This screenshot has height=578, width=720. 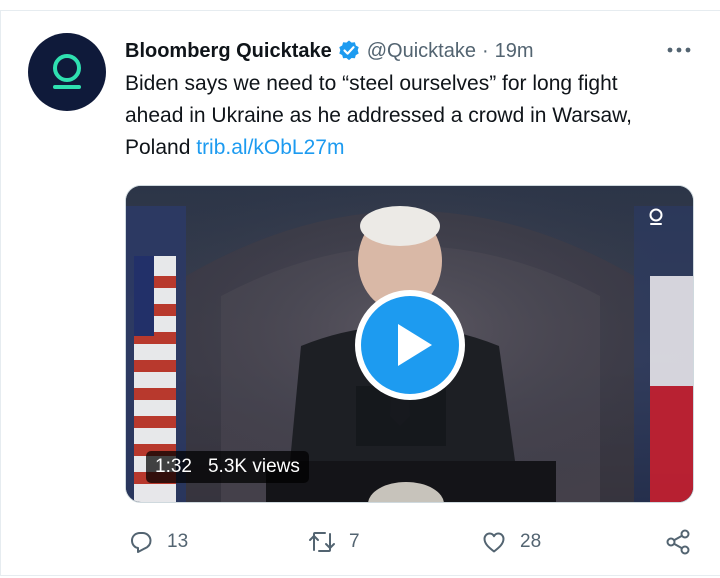 What do you see at coordinates (531, 541) in the screenshot?
I see `like-count: 28` at bounding box center [531, 541].